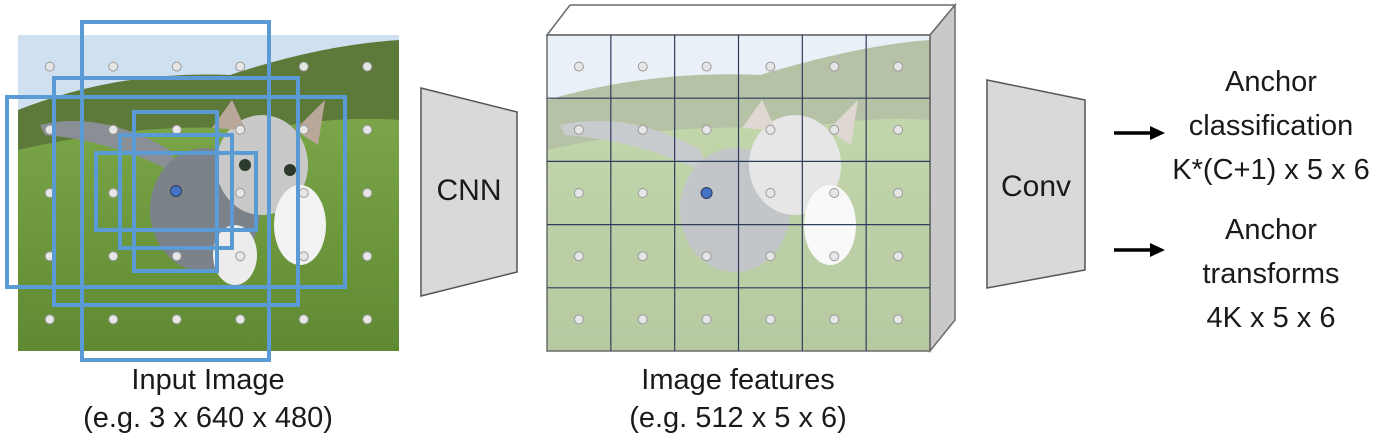 The width and height of the screenshot is (1391, 443). Describe the element at coordinates (942, 178) in the screenshot. I see `feature-side-face` at that location.